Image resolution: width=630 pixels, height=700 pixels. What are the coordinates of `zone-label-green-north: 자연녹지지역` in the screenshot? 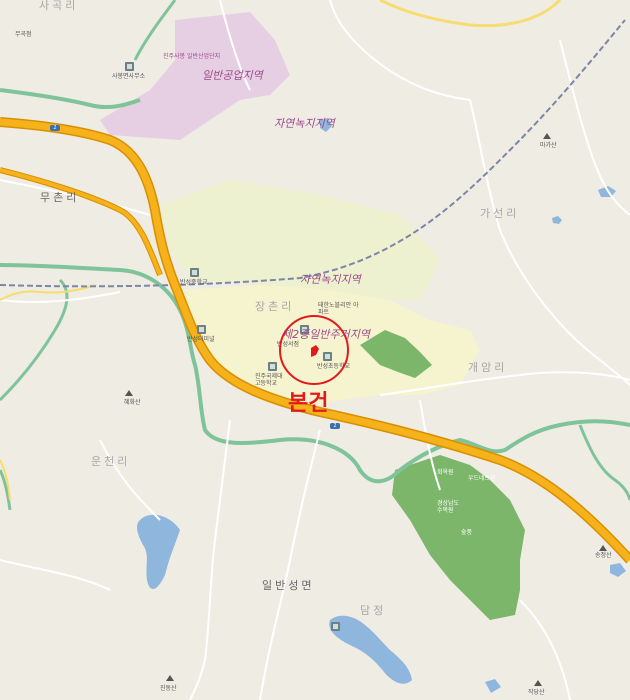 It's located at (304, 123).